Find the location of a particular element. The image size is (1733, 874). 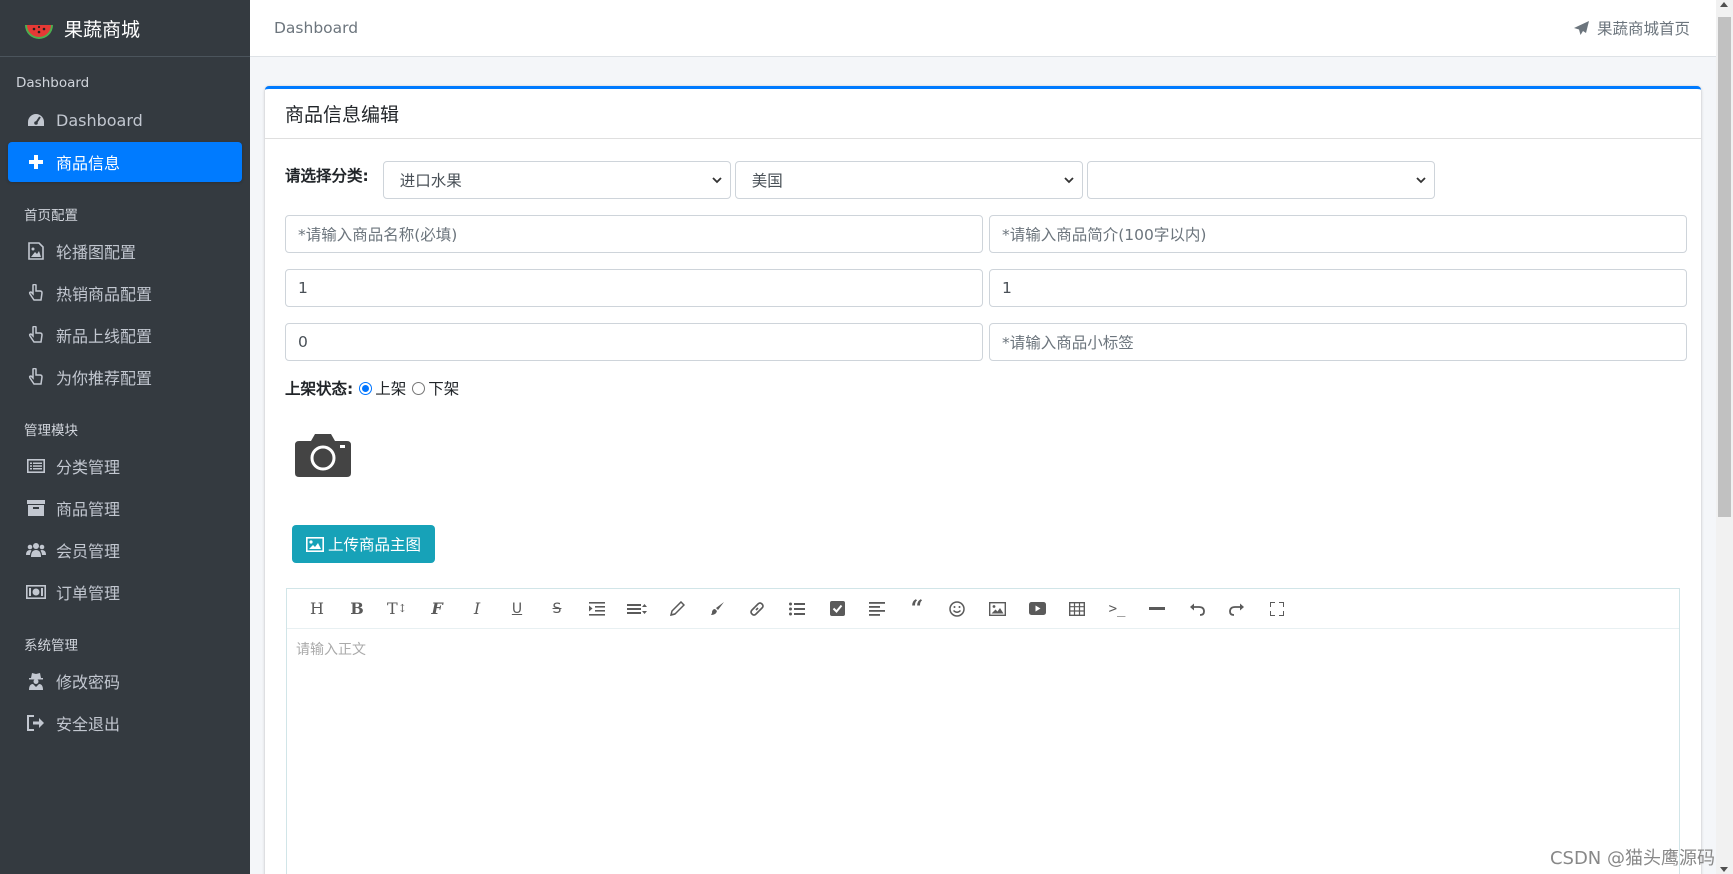

heading-icon: H is located at coordinates (317, 609).